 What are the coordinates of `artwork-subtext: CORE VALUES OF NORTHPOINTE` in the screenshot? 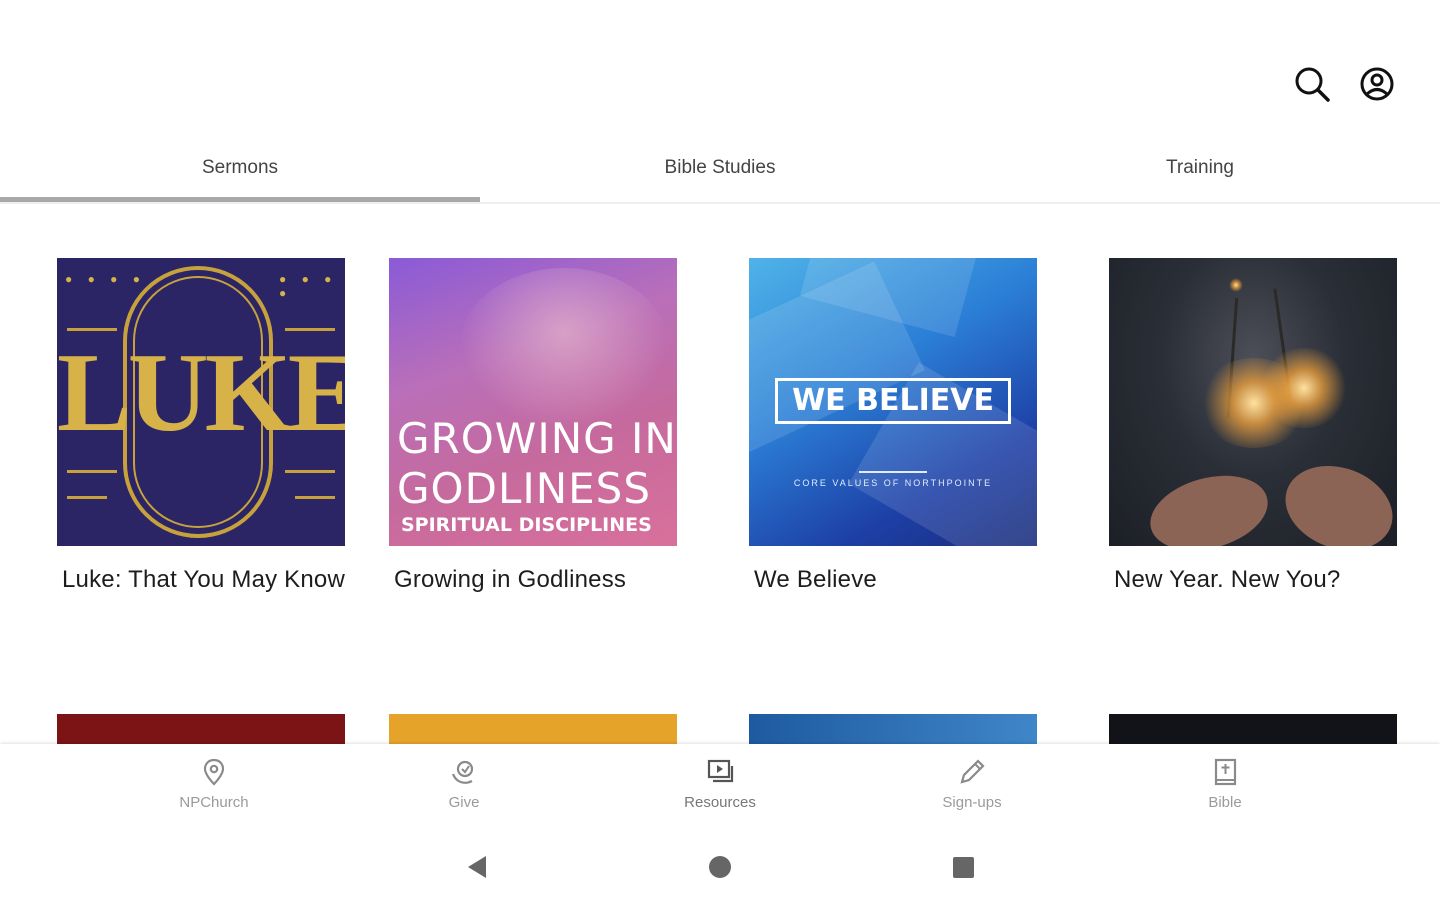 It's located at (893, 483).